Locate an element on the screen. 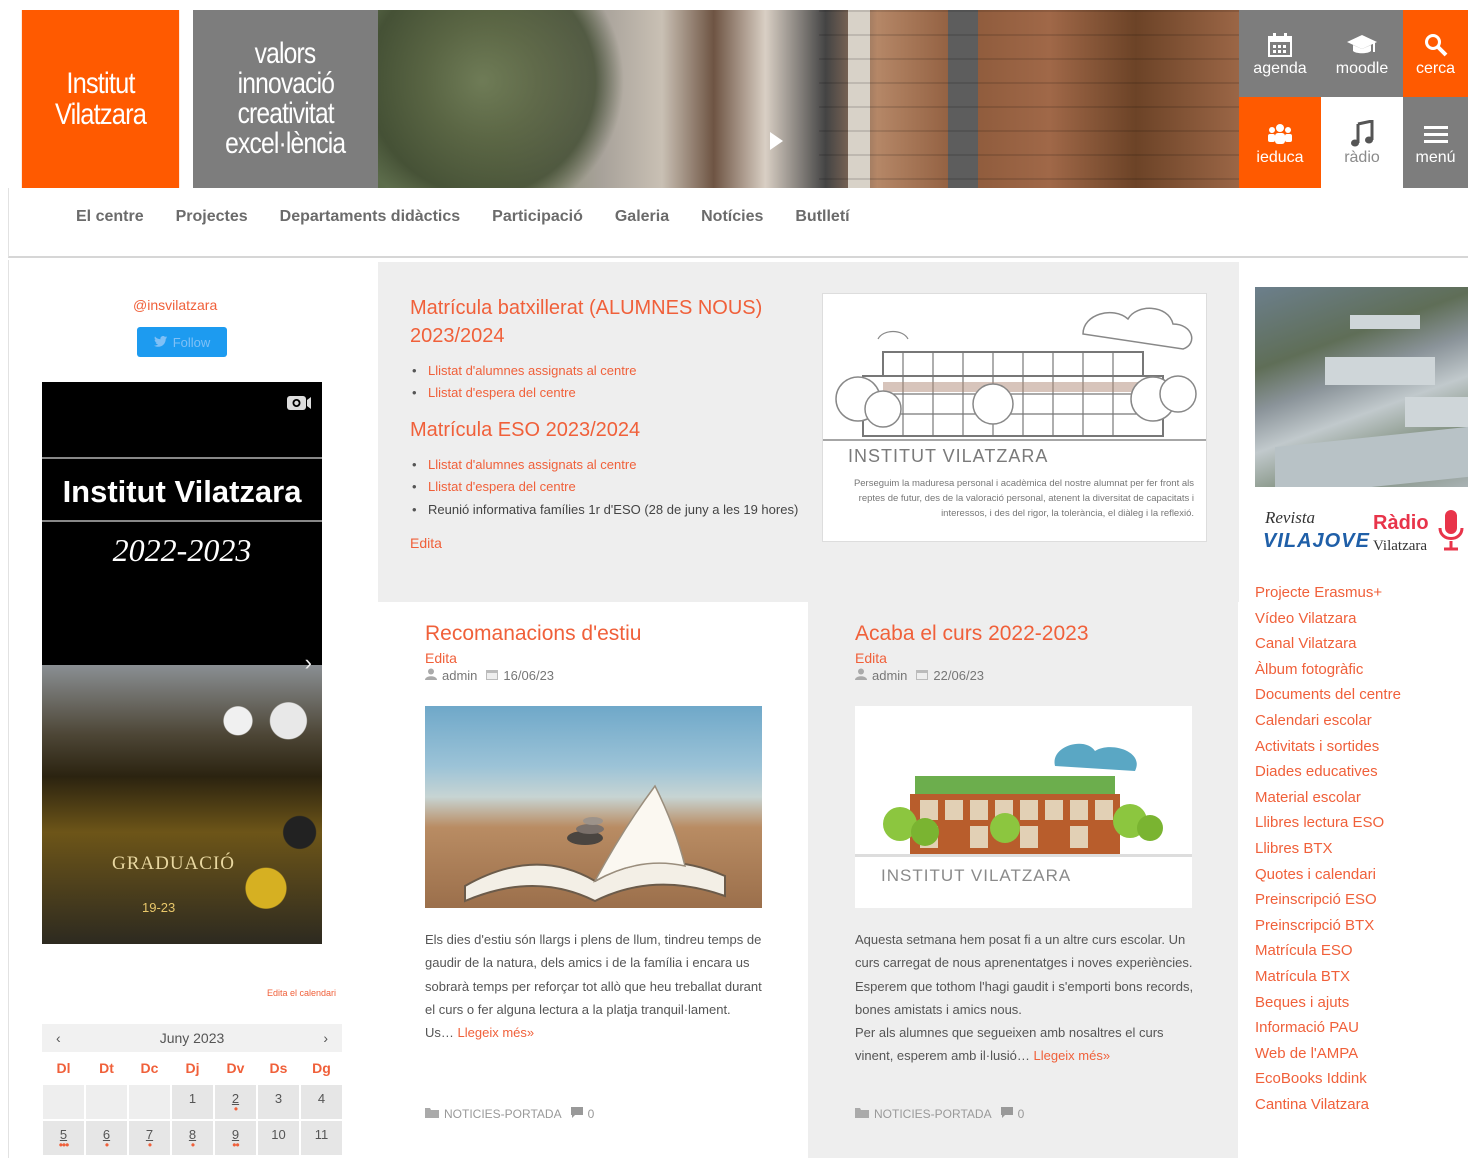 This screenshot has width=1468, height=1158. site-logo: Institut Vilatzara is located at coordinates (100, 99).